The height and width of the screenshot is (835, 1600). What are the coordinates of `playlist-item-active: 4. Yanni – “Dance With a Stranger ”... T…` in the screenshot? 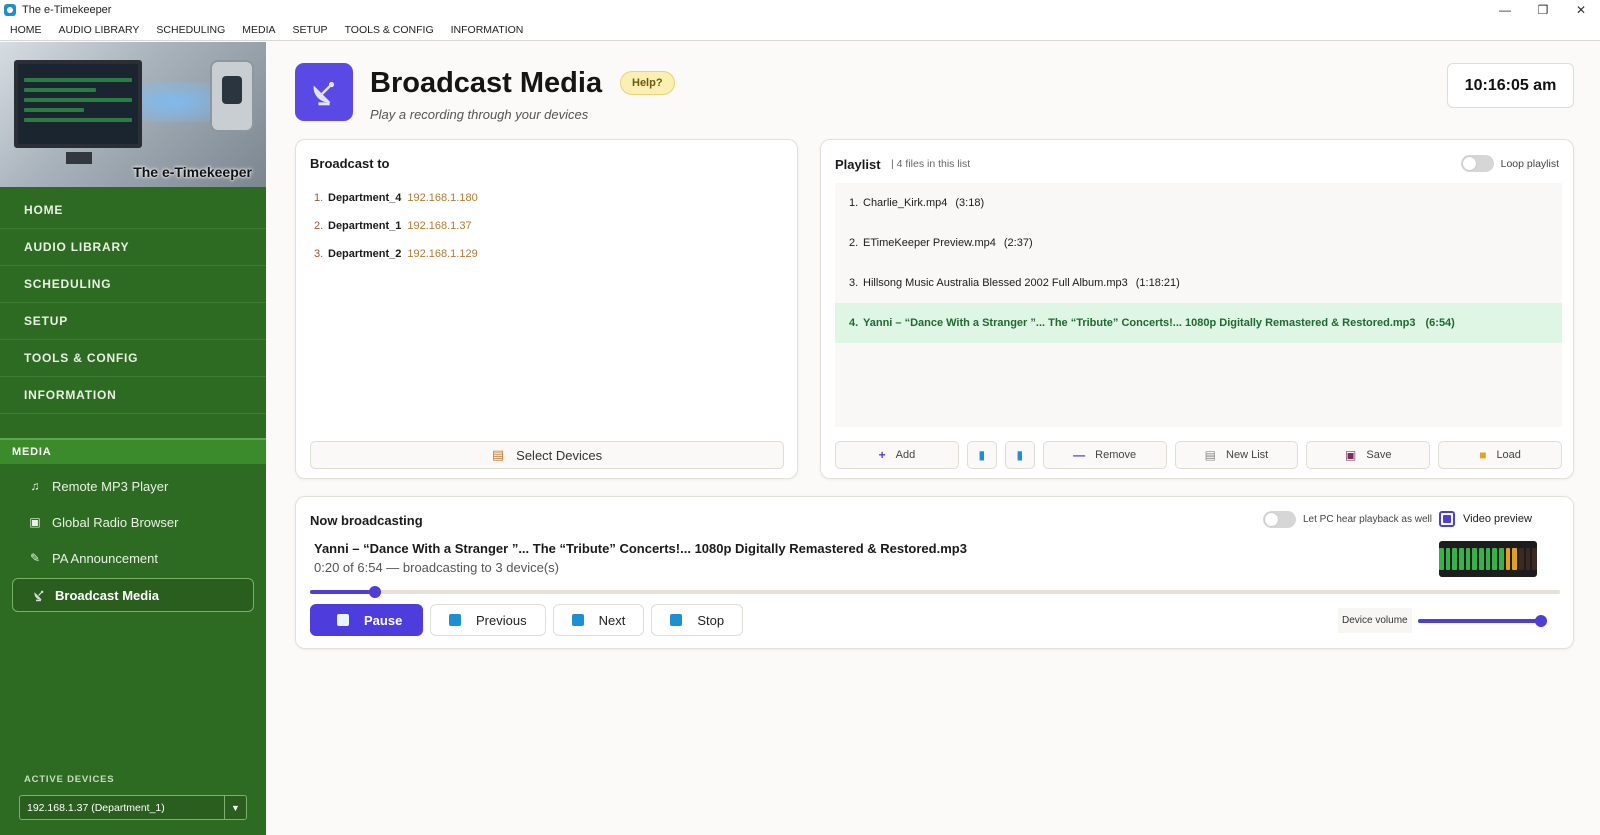 It's located at (1198, 323).